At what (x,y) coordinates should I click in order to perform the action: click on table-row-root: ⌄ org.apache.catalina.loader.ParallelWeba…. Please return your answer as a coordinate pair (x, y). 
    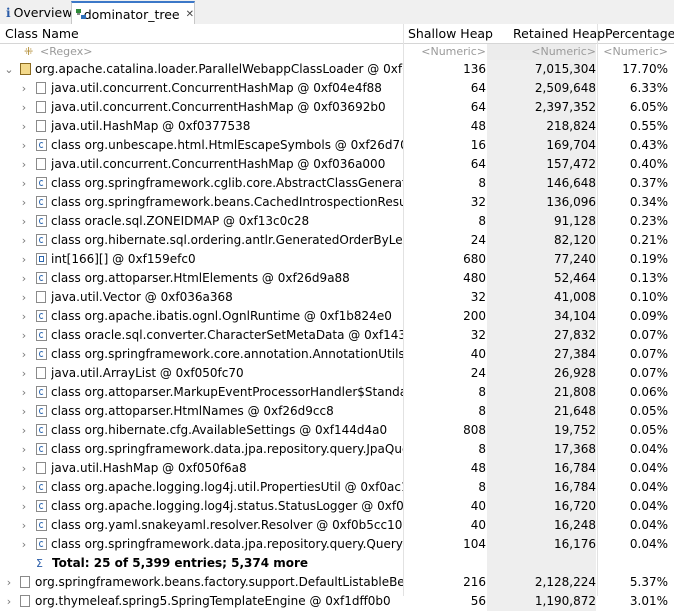
    Looking at the image, I should click on (337, 69).